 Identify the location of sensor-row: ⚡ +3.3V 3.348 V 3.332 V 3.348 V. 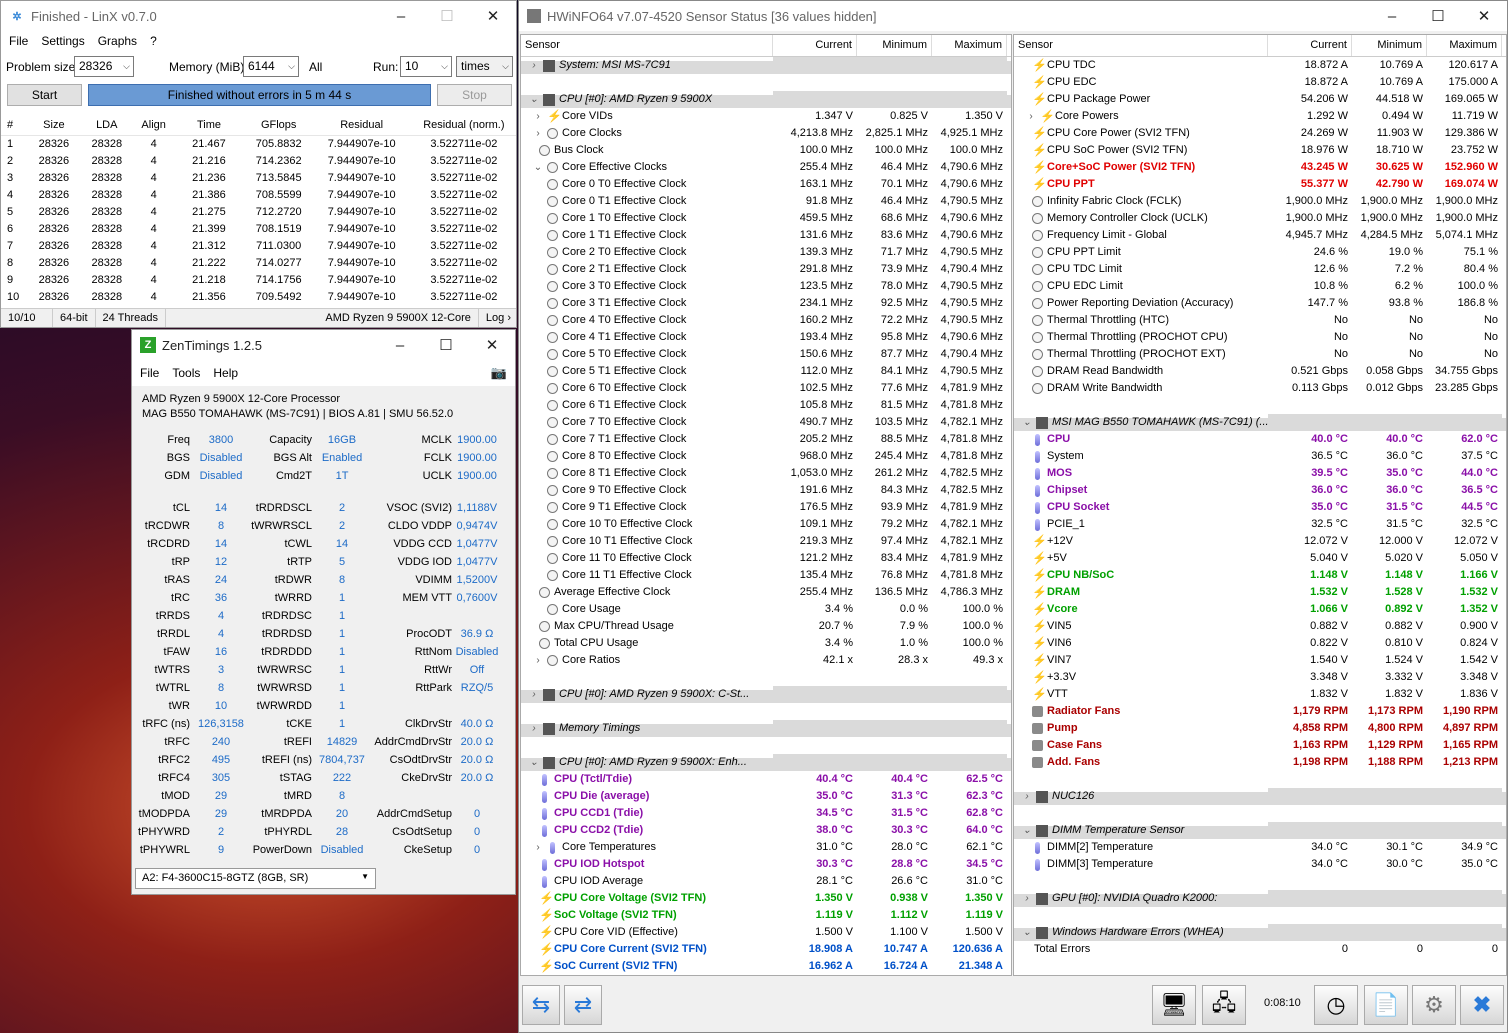
(1260, 677).